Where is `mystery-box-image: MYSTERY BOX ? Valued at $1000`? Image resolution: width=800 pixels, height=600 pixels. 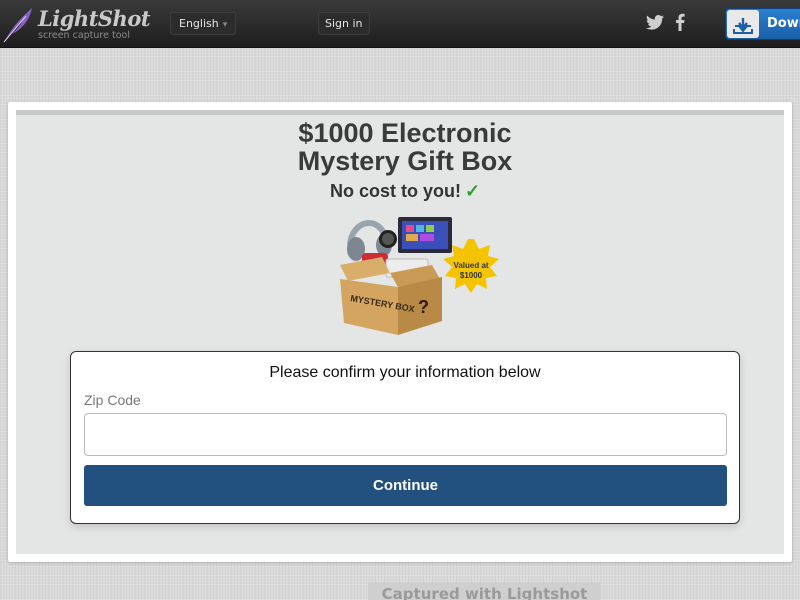 mystery-box-image: MYSTERY BOX ? Valued at $1000 is located at coordinates (419, 276).